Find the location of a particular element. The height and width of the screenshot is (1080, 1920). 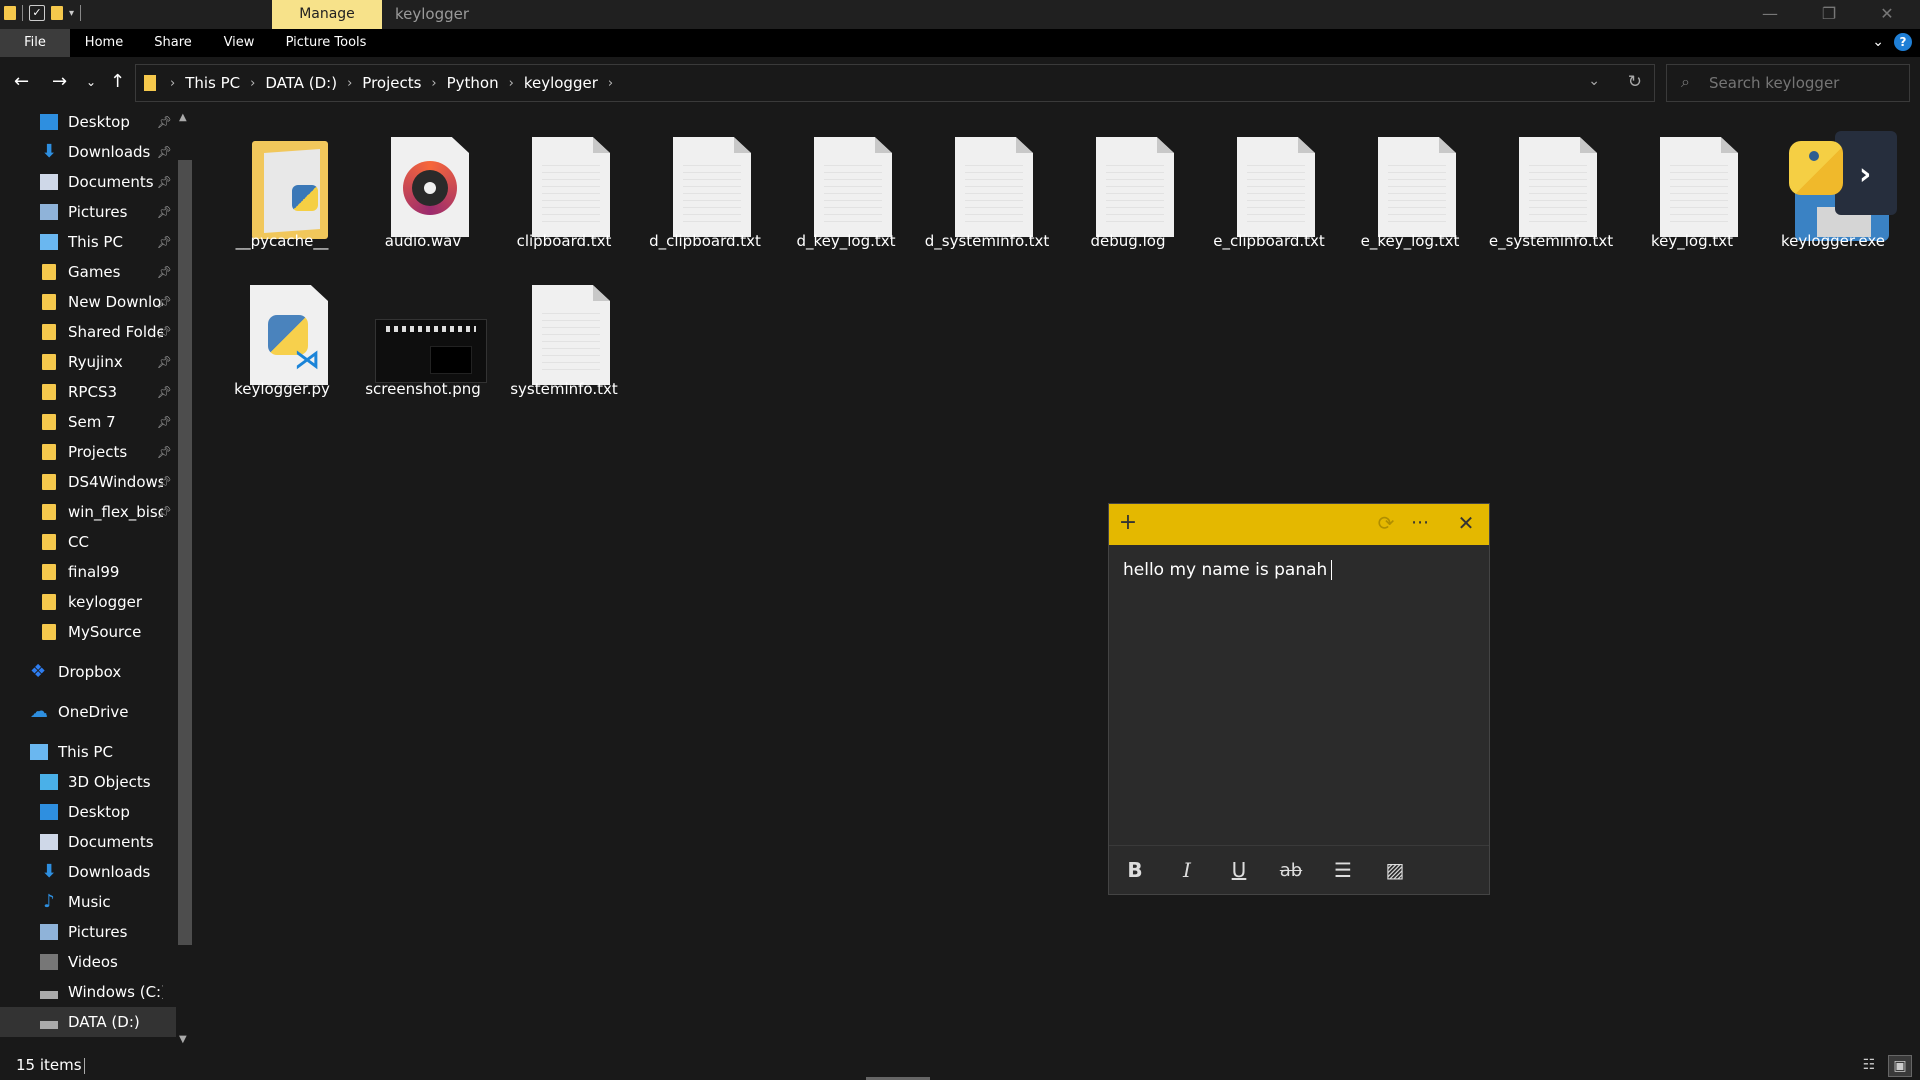

insert-image-icon: ▨ is located at coordinates (1395, 870).